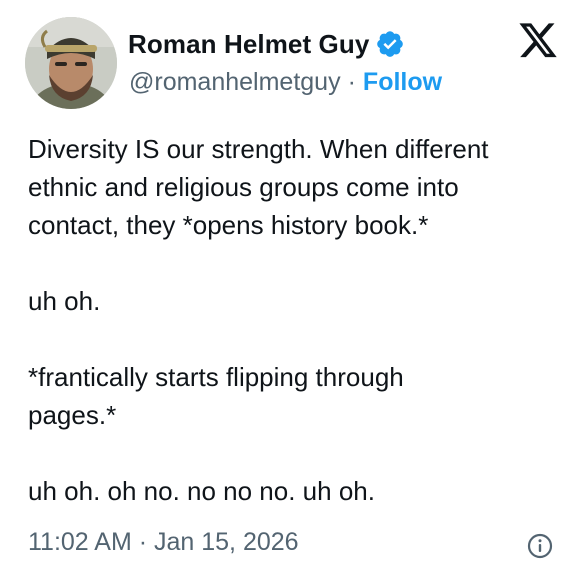 This screenshot has width=576, height=578. I want to click on tweet-line: contact, they *opens history book.*, so click(228, 225).